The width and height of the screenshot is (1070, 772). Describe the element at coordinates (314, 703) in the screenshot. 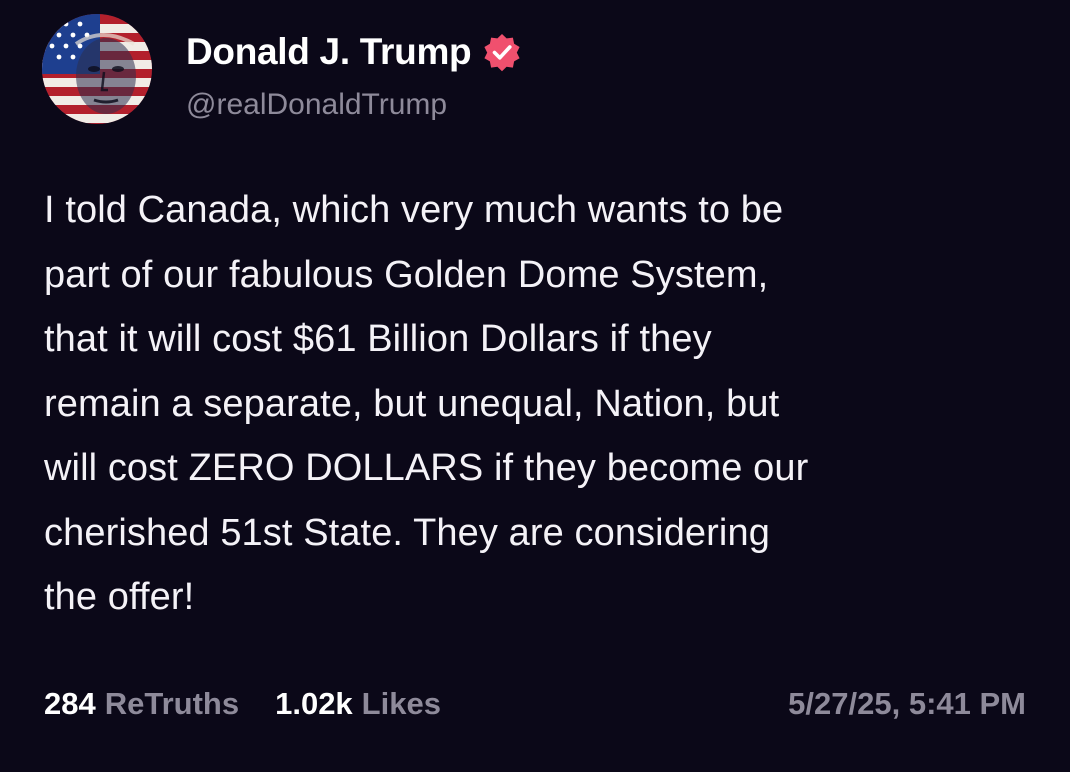

I see `likes-count: 1.02k` at that location.